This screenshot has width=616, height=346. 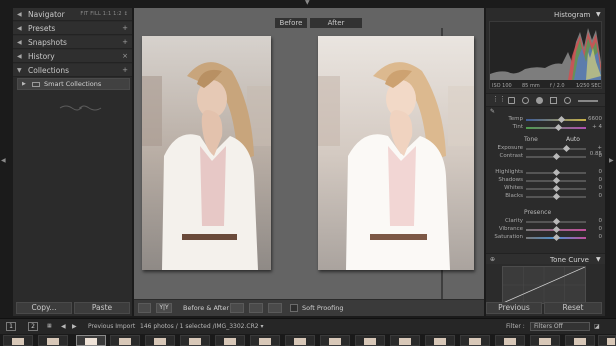 I want to click on tone-curve-collapse-icon: ▼, so click(x=598, y=259).